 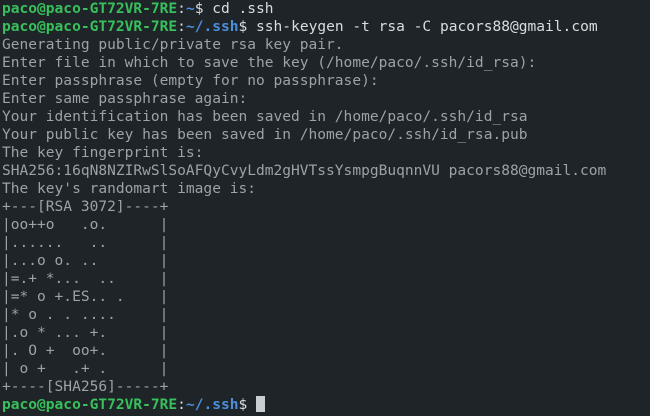 I want to click on output-line: Enter same passphrase again:, so click(x=125, y=98).